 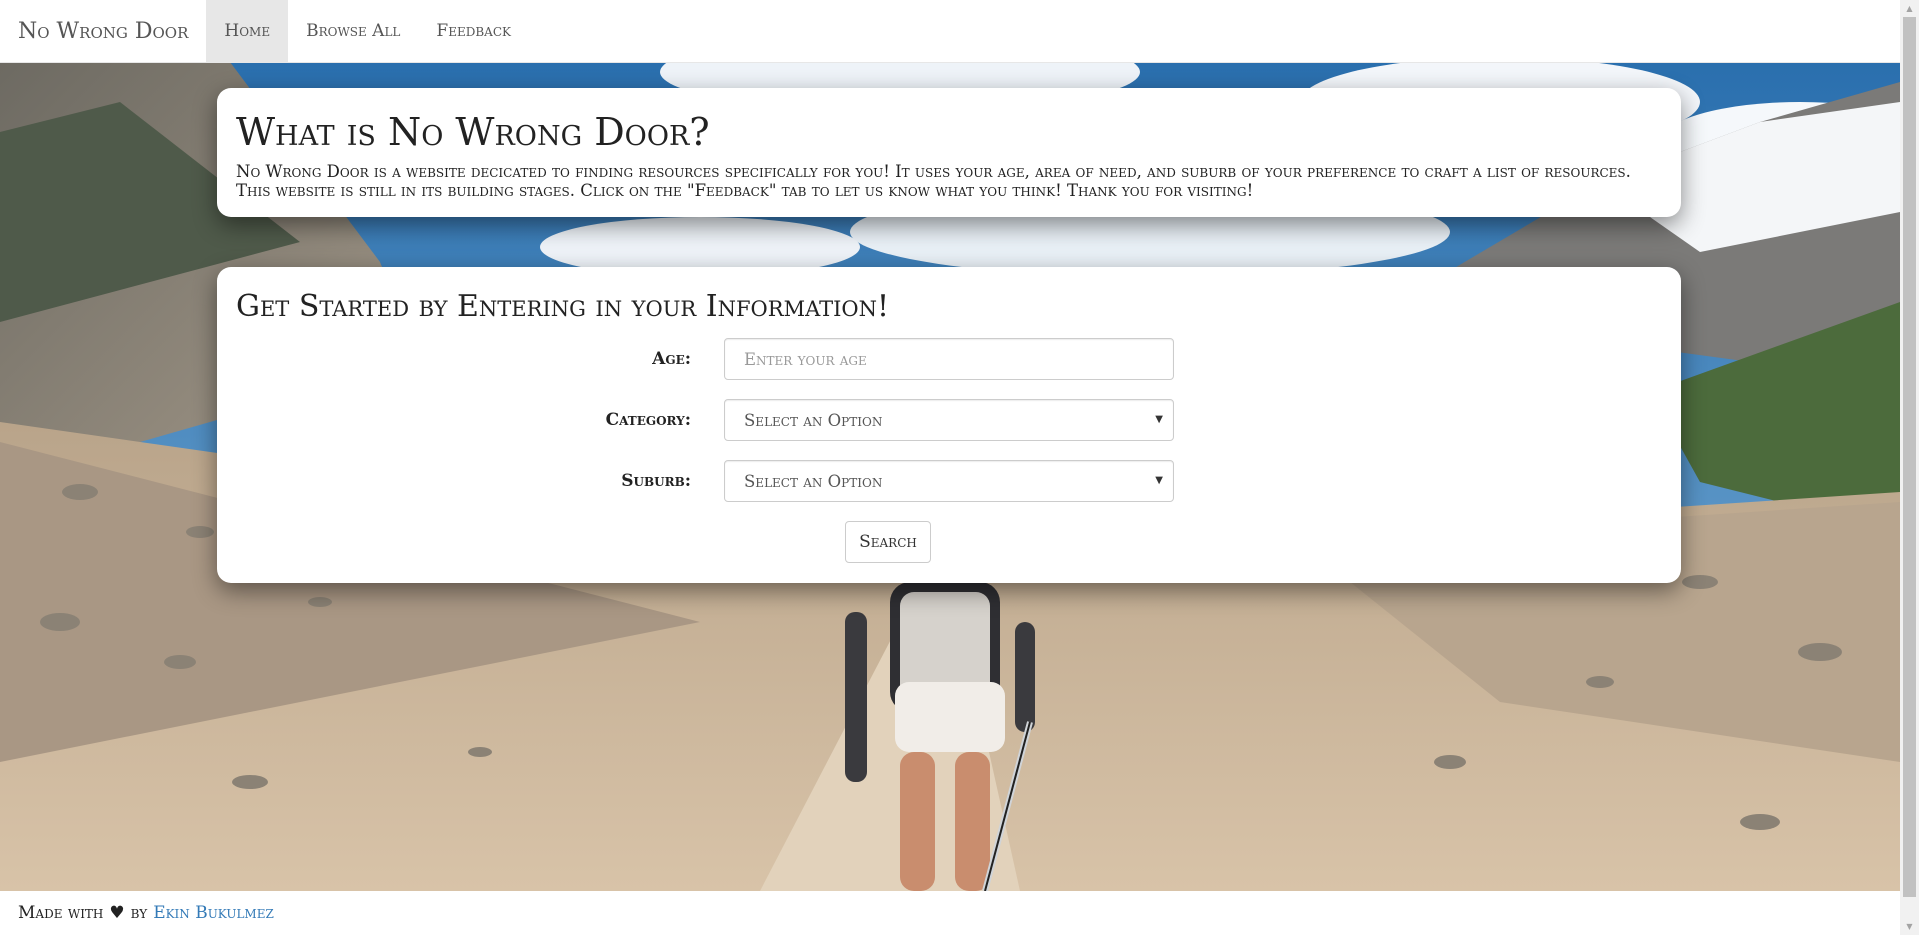 I want to click on heart-icon: ♥, so click(x=117, y=913).